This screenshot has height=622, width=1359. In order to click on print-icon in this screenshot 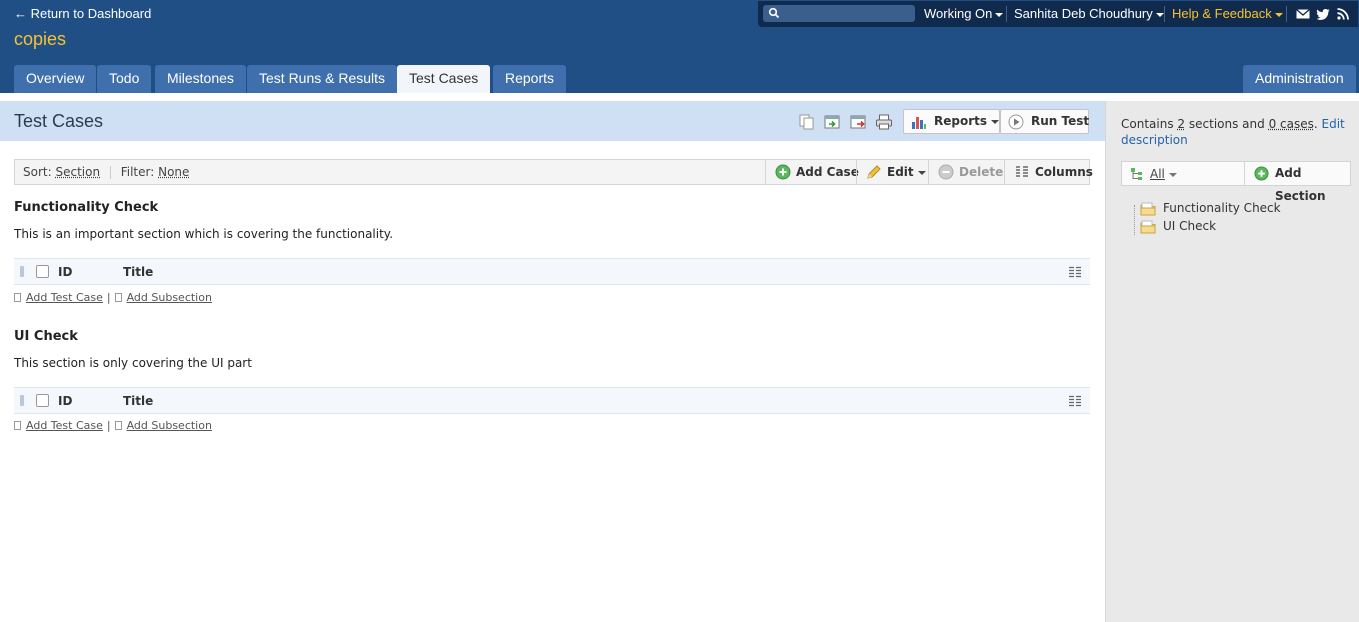, I will do `click(884, 122)`.